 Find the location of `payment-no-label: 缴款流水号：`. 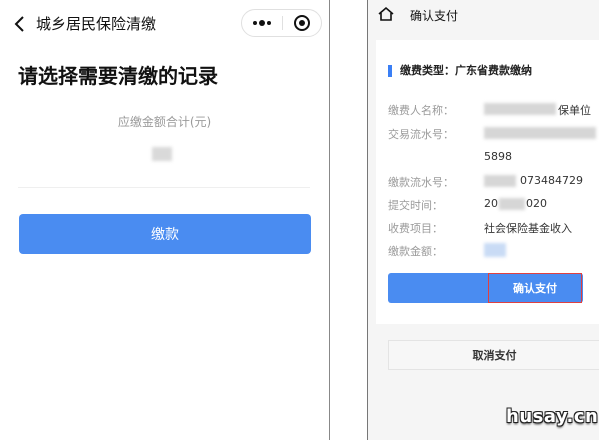

payment-no-label: 缴款流水号： is located at coordinates (421, 182).